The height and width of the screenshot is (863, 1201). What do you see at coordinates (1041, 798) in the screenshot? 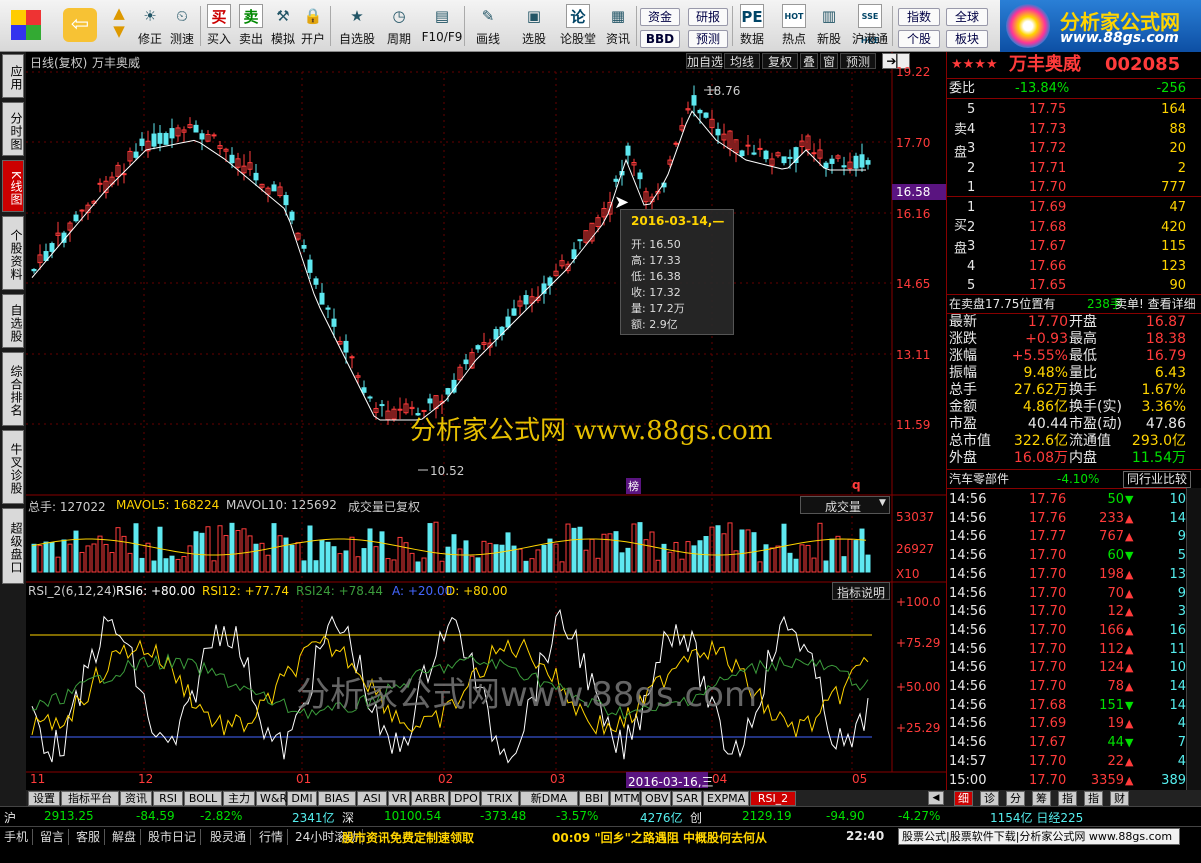
I see `panel-tab-3: 筹` at bounding box center [1041, 798].